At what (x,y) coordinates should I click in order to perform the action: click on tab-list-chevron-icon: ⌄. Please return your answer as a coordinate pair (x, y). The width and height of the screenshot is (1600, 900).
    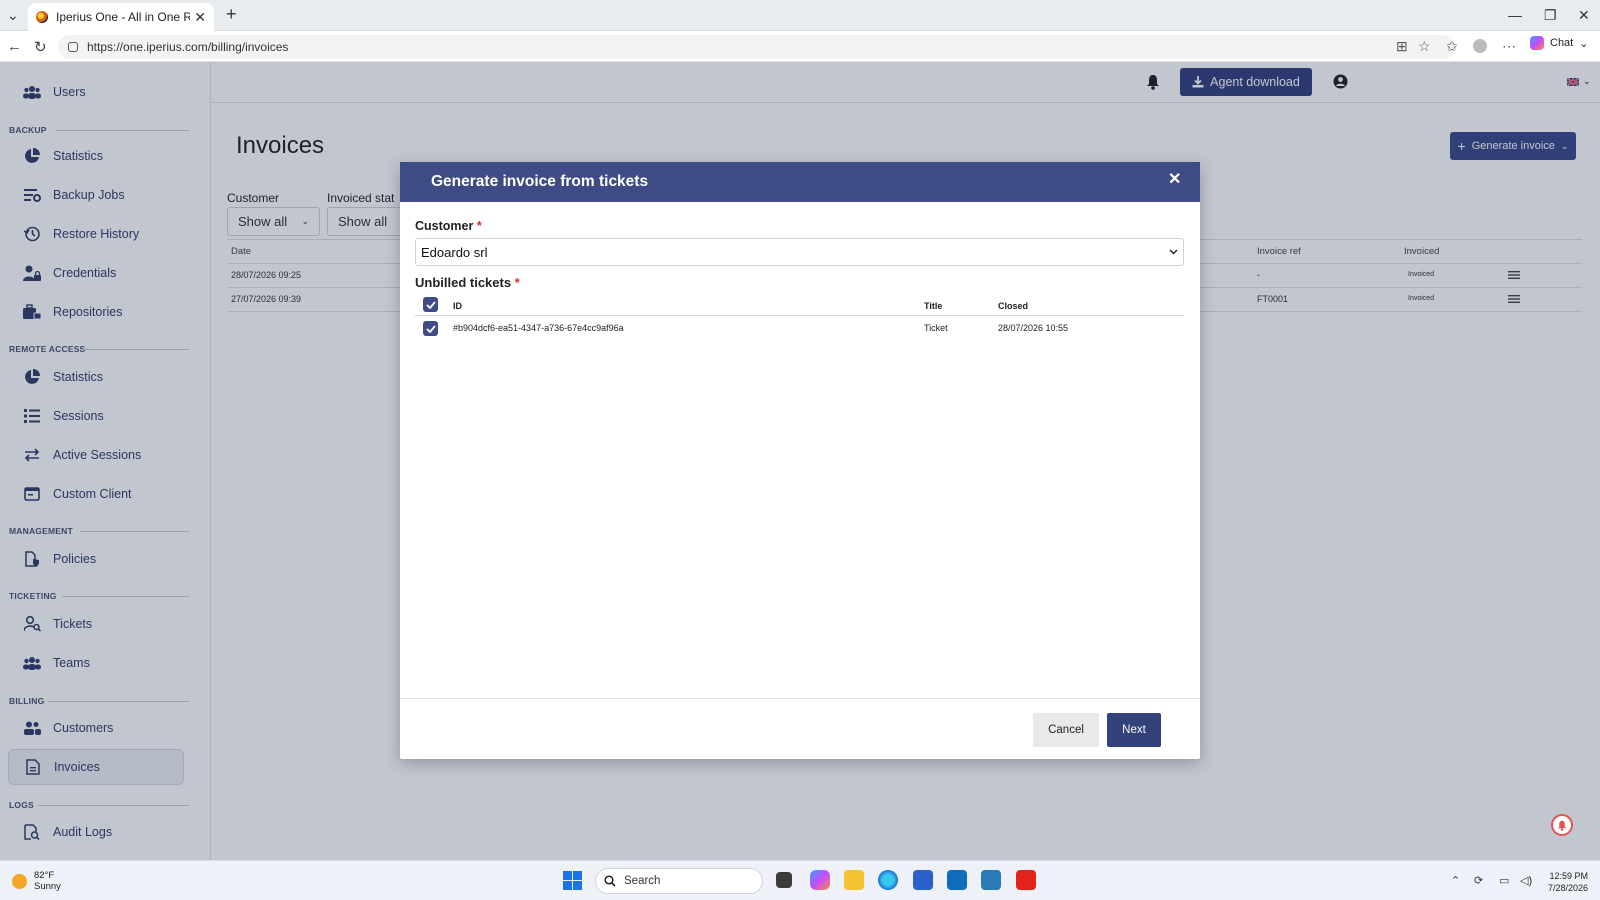
    Looking at the image, I should click on (13, 15).